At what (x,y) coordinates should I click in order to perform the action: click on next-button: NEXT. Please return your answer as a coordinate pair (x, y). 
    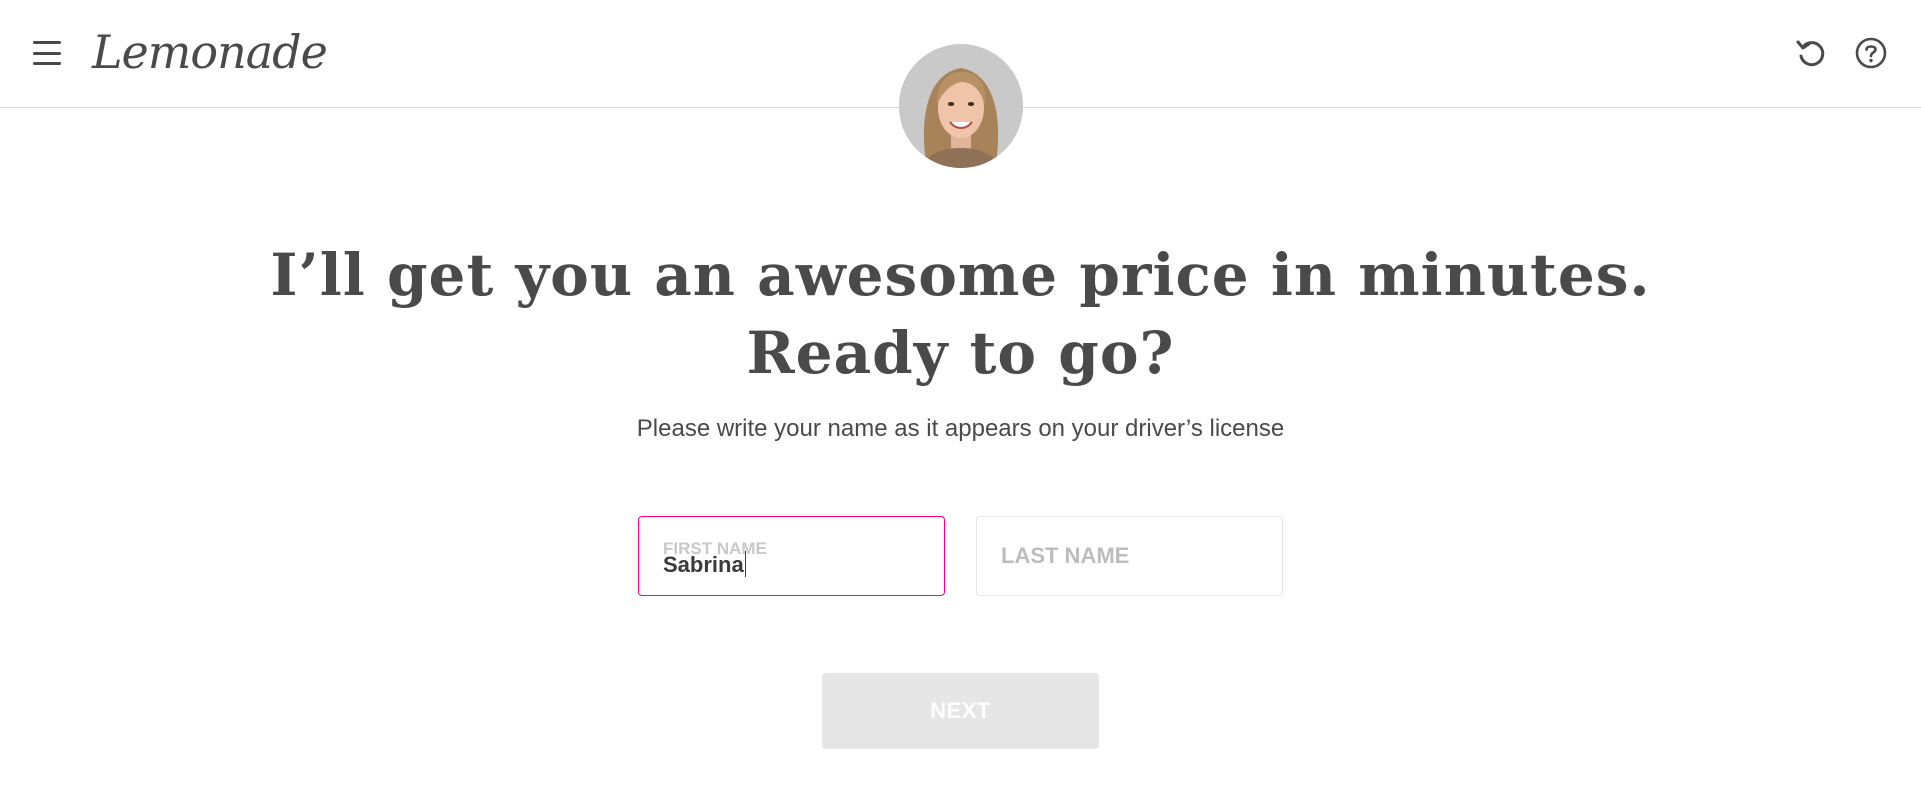
    Looking at the image, I should click on (960, 711).